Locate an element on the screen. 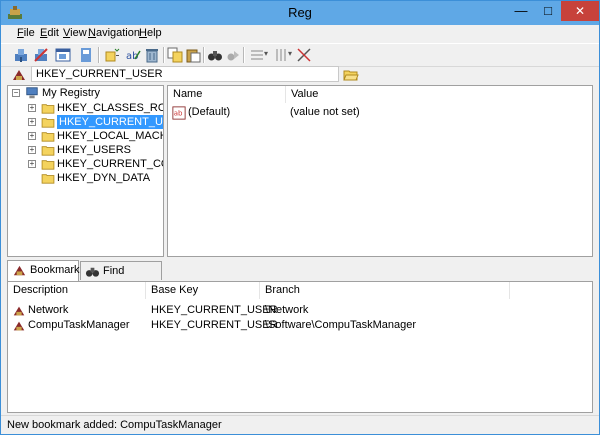 This screenshot has height=435, width=600. rename-icon: ab is located at coordinates (133, 55).